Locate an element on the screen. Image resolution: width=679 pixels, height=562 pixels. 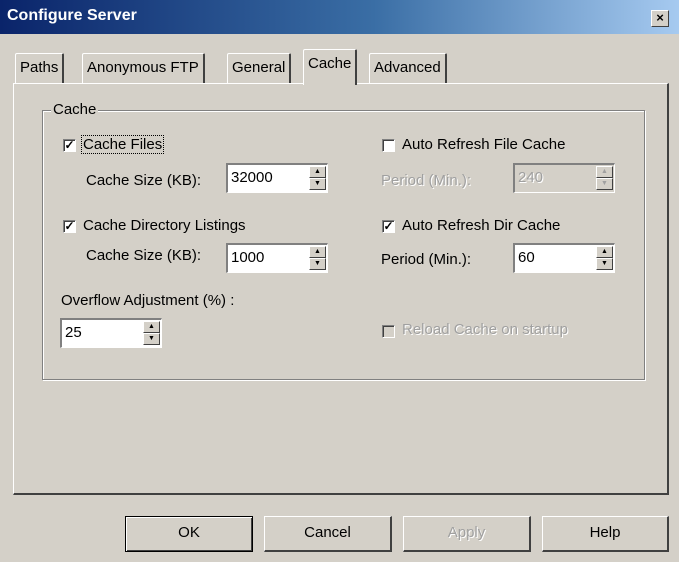
dir-period-spinner: 60 ▲ ▼ is located at coordinates (564, 258).